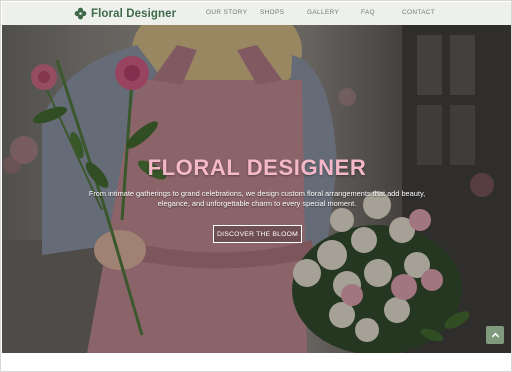 The image size is (512, 372). What do you see at coordinates (80, 13) in the screenshot?
I see `flower-clover-icon` at bounding box center [80, 13].